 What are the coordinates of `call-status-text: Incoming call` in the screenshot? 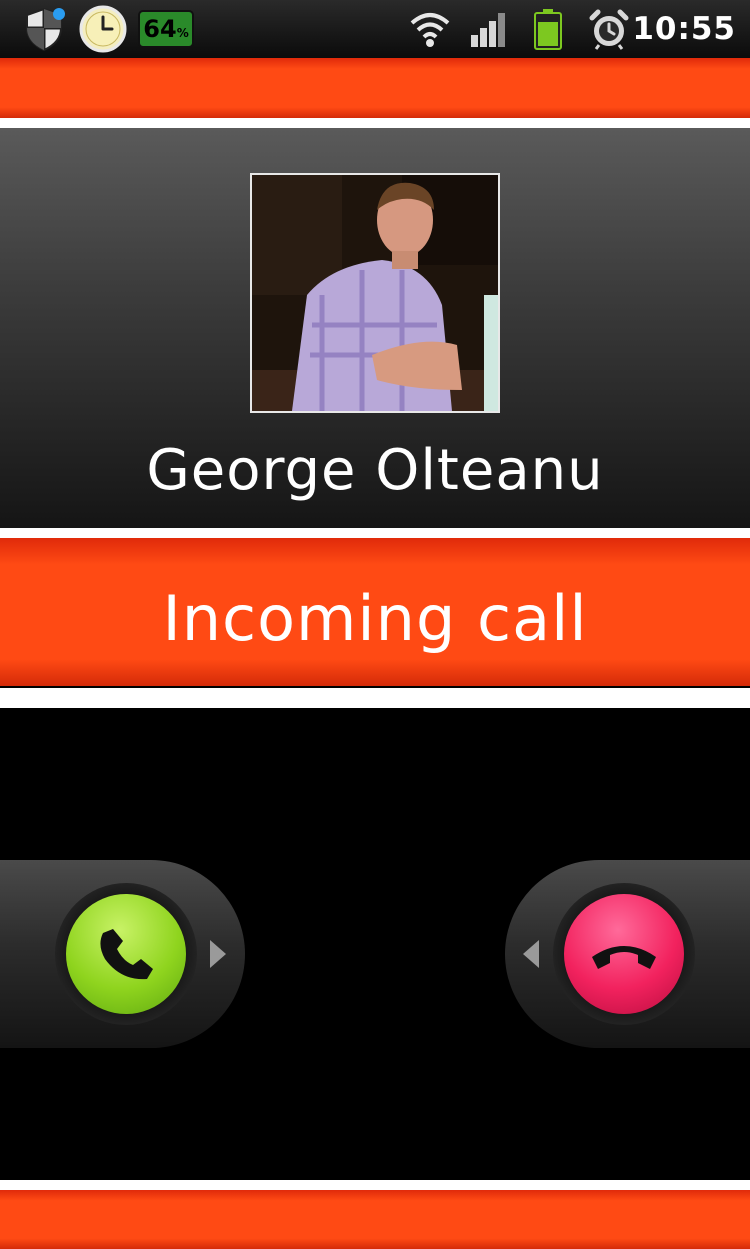 It's located at (375, 618).